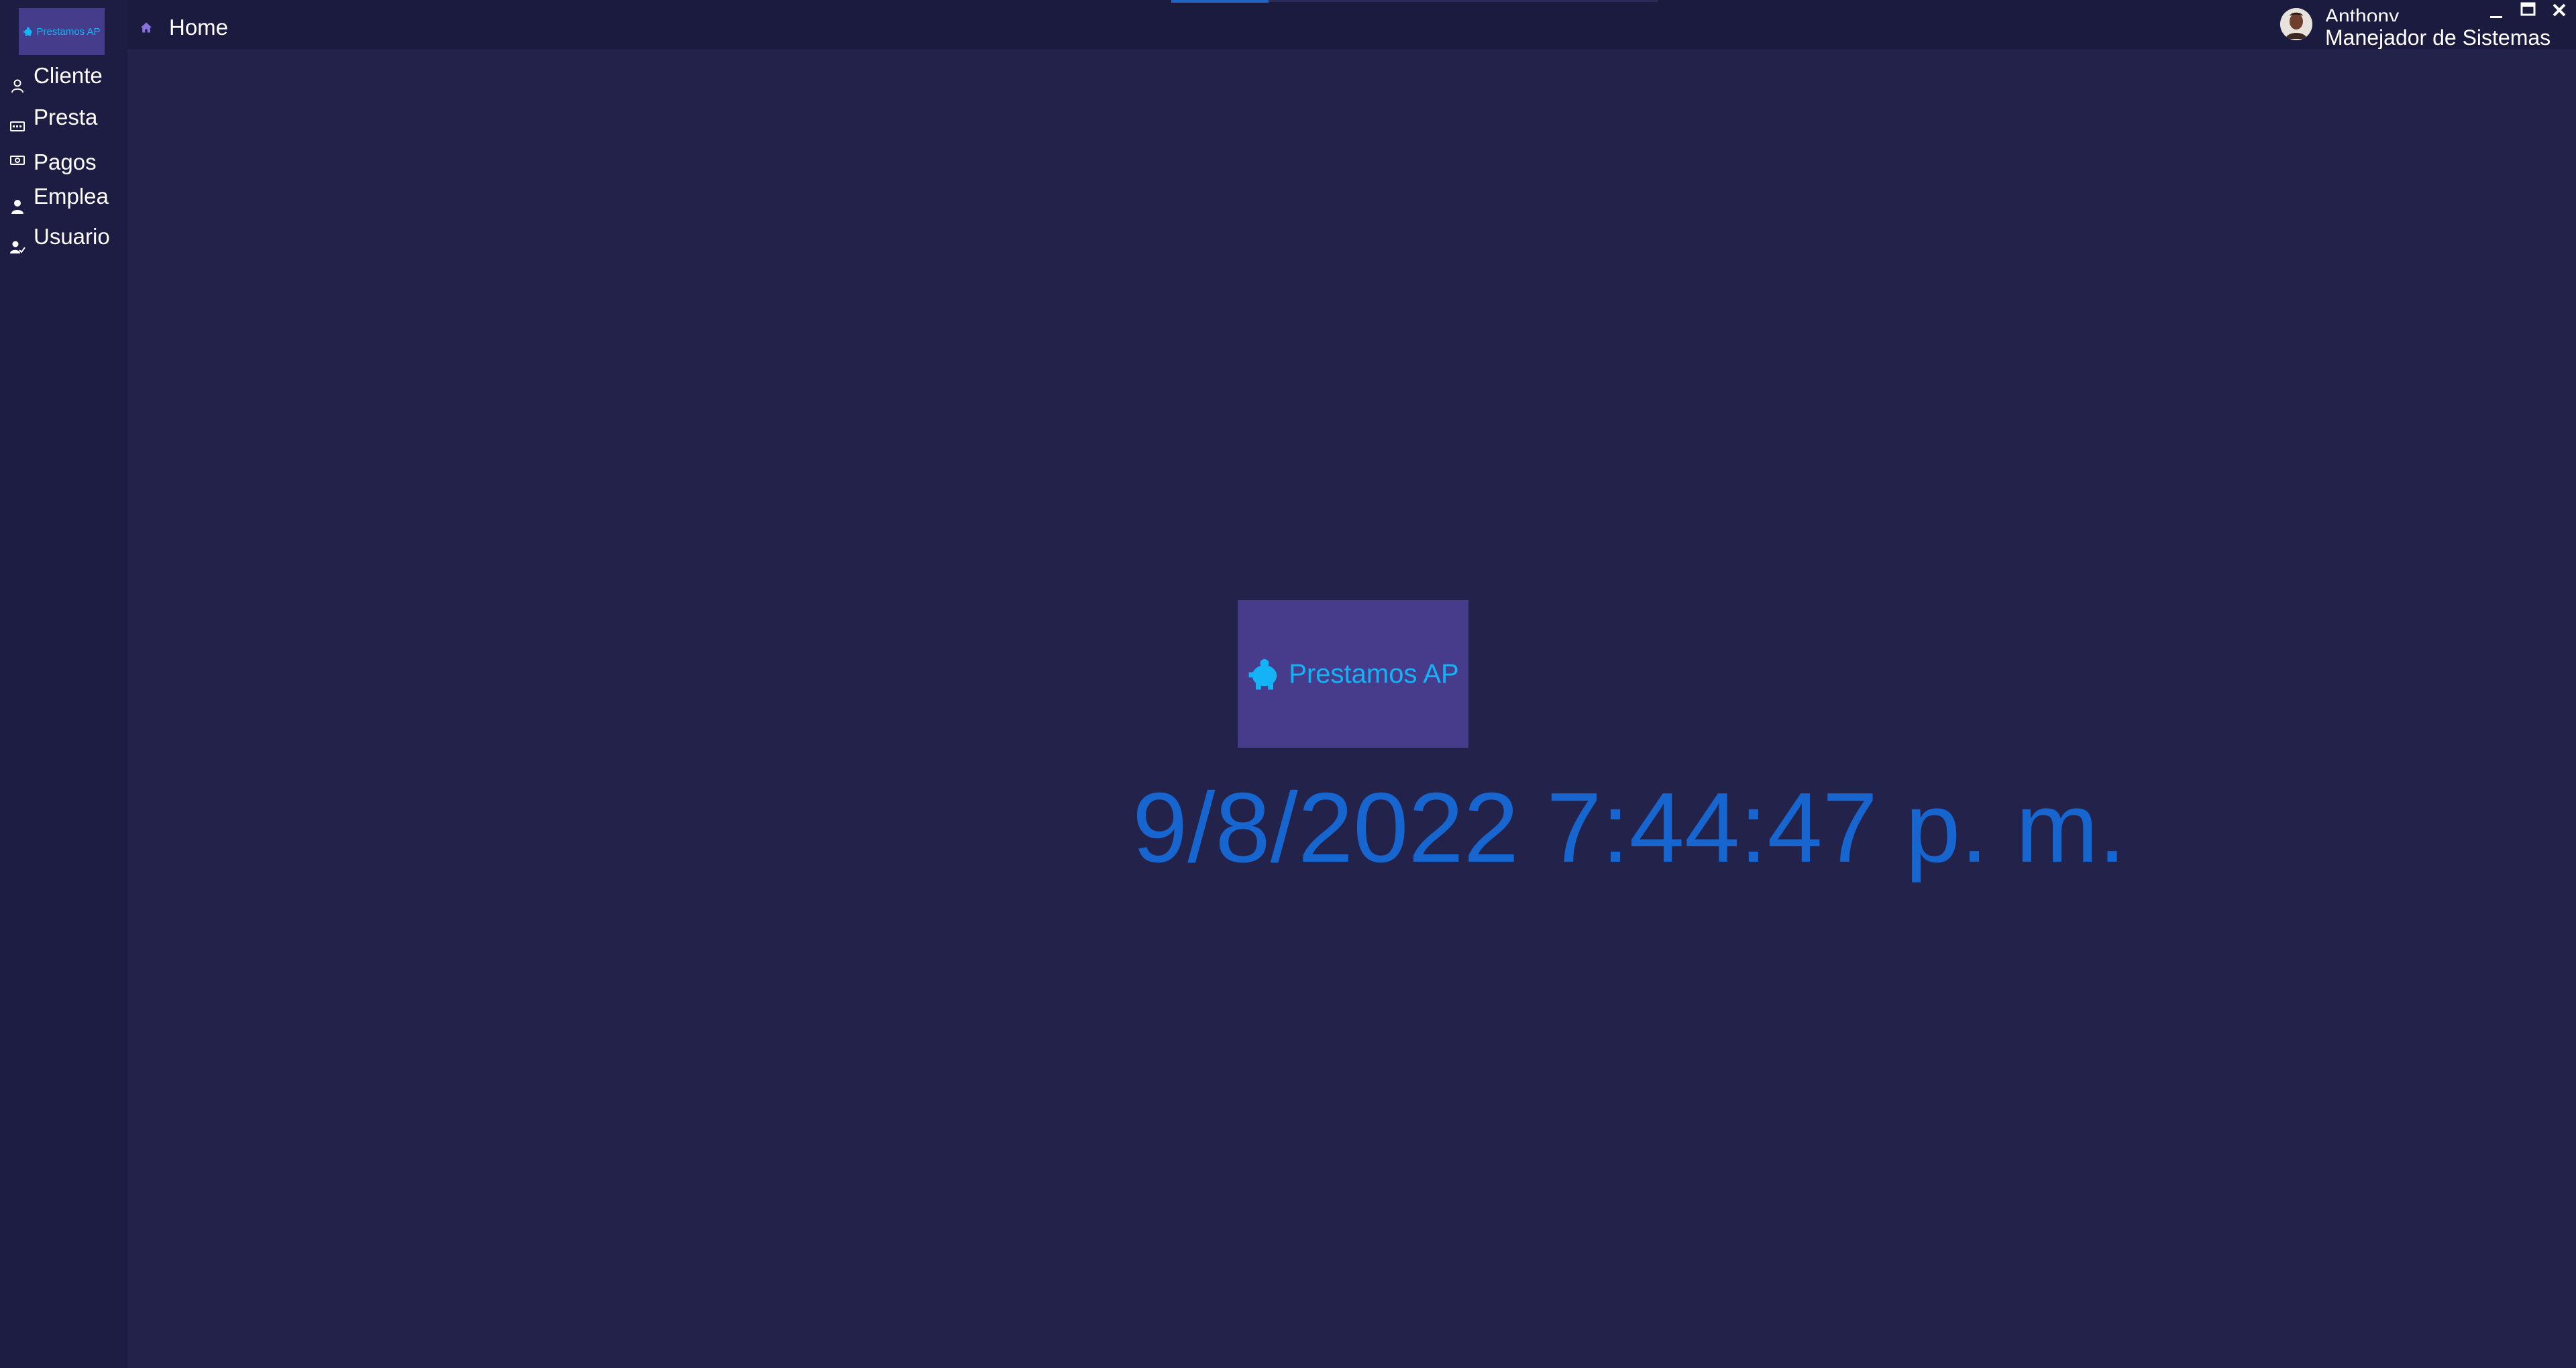  Describe the element at coordinates (17, 126) in the screenshot. I see `card-icon` at that location.